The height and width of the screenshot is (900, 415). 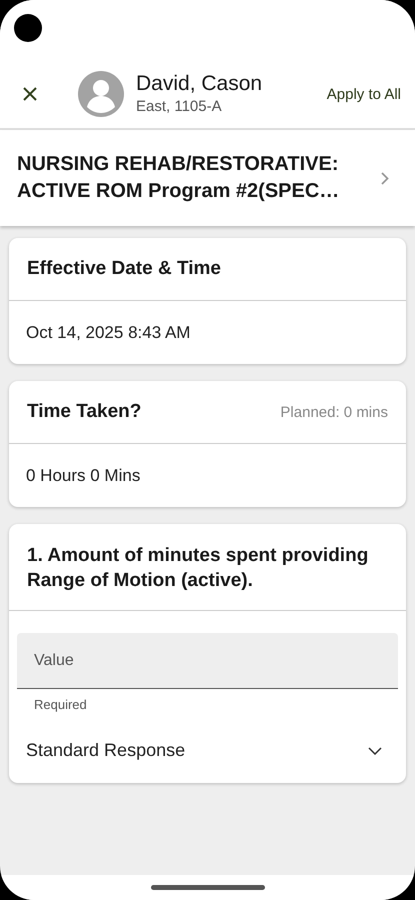 I want to click on standard-response-dropdown: Standard Response, so click(x=207, y=761).